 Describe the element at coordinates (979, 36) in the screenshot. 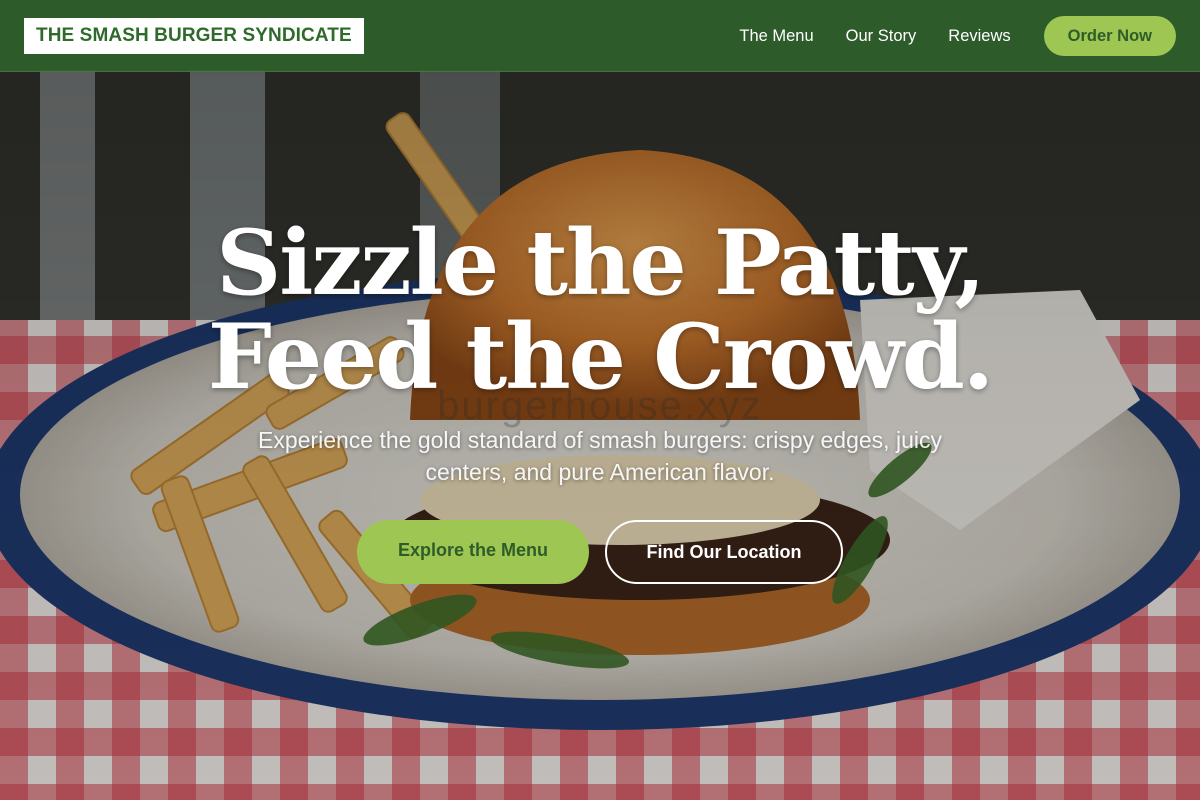

I see `nav-link-reviews: Reviews` at that location.